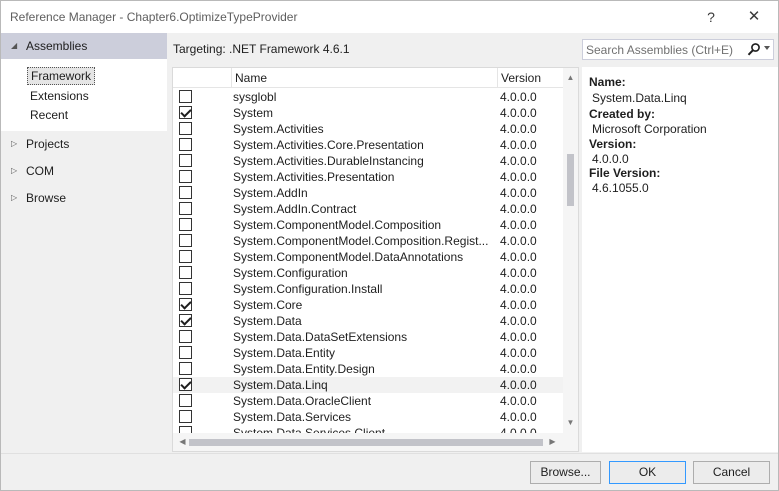 The height and width of the screenshot is (491, 779). What do you see at coordinates (570, 77) in the screenshot?
I see `scroll-up-arrow-icon: ▲` at bounding box center [570, 77].